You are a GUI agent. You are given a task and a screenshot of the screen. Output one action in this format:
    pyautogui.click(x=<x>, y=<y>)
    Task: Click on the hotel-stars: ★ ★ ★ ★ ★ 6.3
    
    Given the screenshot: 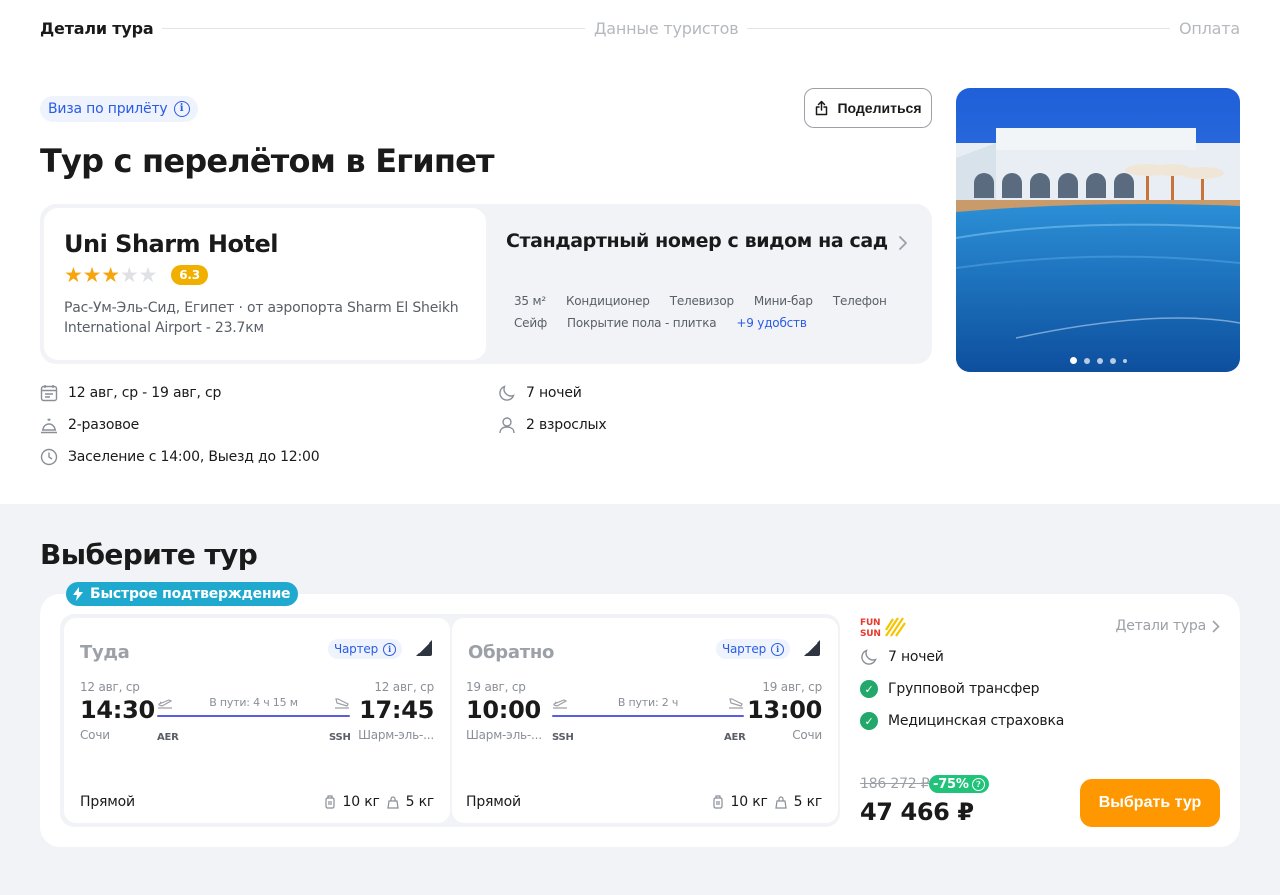 What is the action you would take?
    pyautogui.click(x=265, y=275)
    